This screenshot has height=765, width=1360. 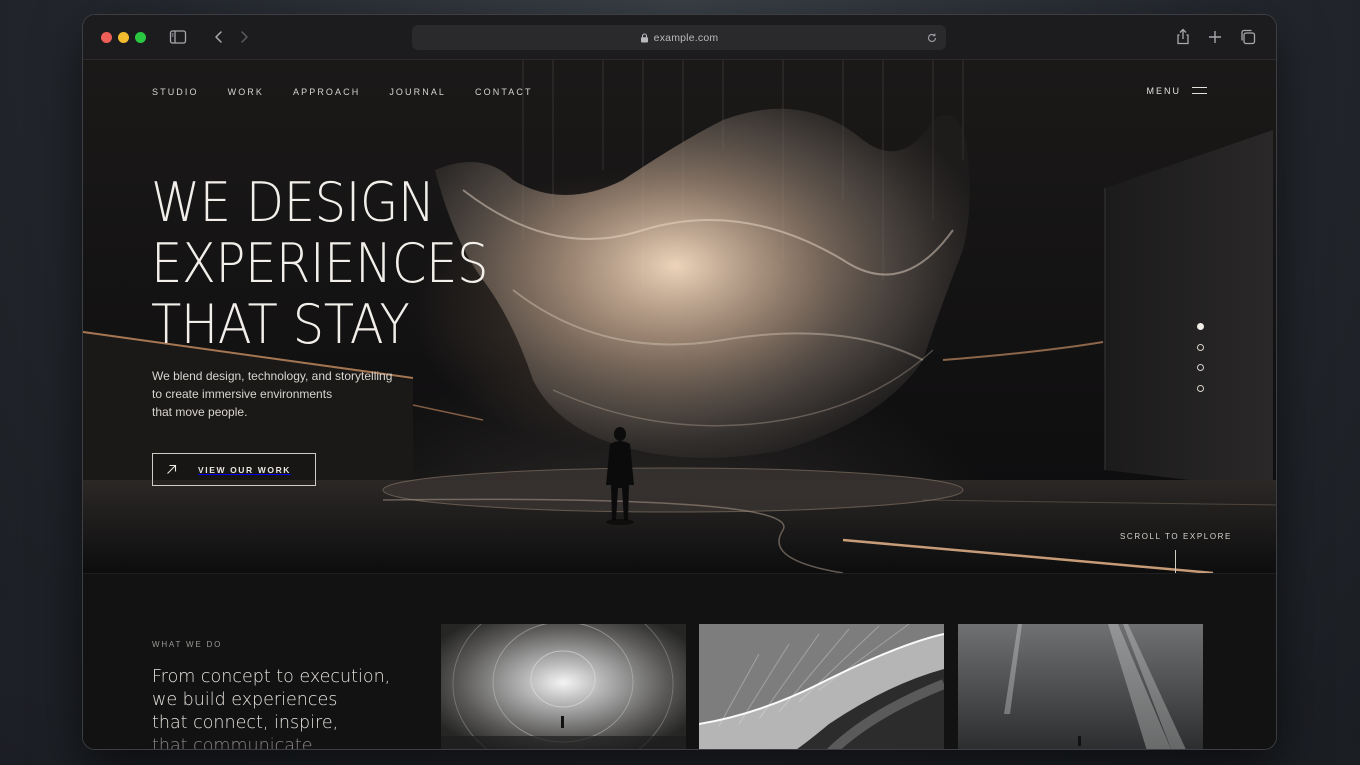 I want to click on reload-icon, so click(x=932, y=37).